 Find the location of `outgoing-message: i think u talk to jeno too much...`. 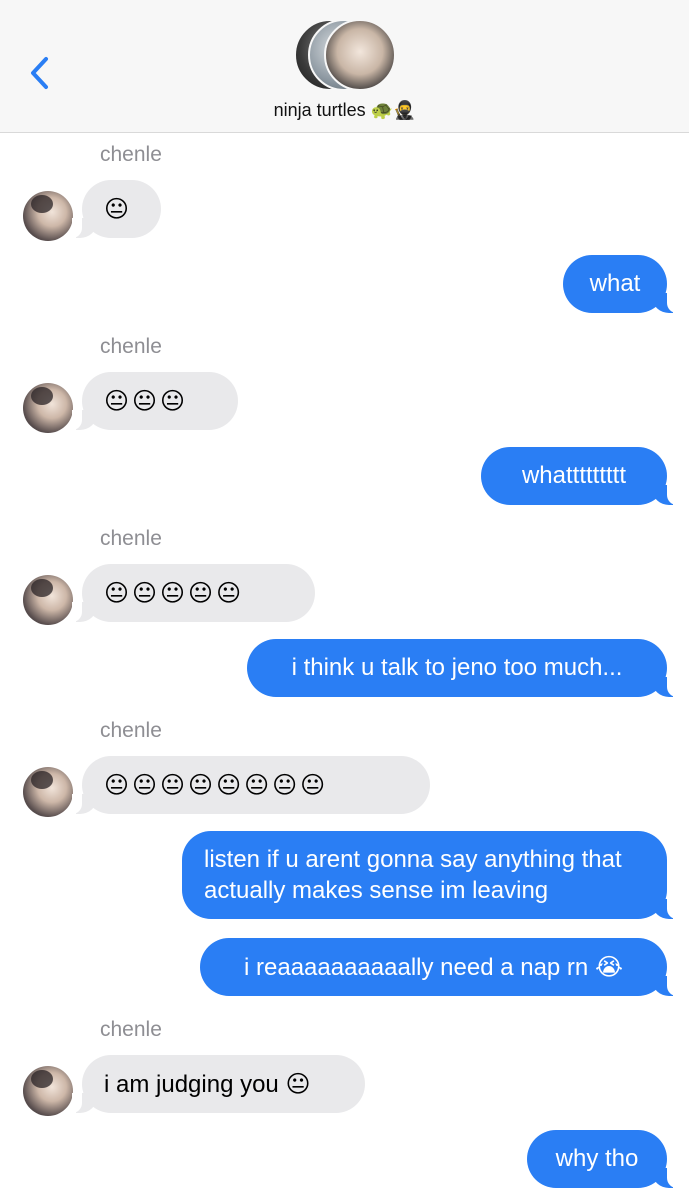

outgoing-message: i think u talk to jeno too much... is located at coordinates (462, 668).